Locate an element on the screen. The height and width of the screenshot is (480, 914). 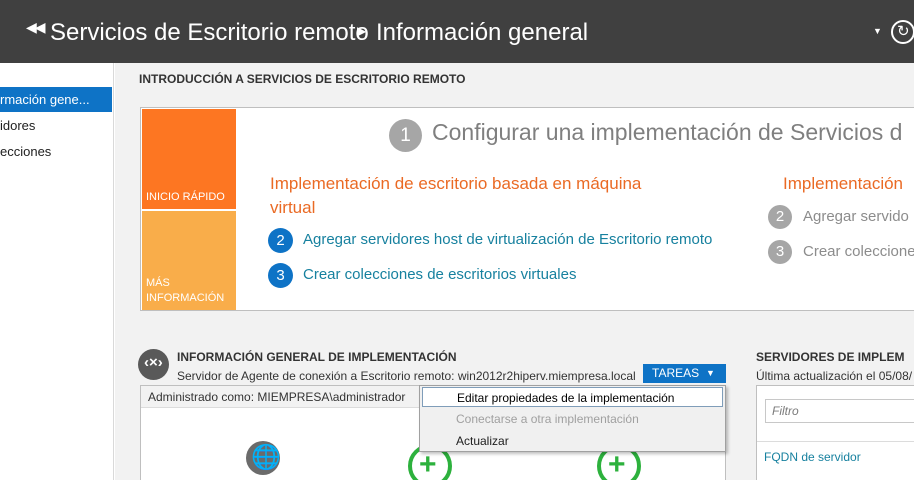
globe-icon: 🌐 is located at coordinates (263, 458).